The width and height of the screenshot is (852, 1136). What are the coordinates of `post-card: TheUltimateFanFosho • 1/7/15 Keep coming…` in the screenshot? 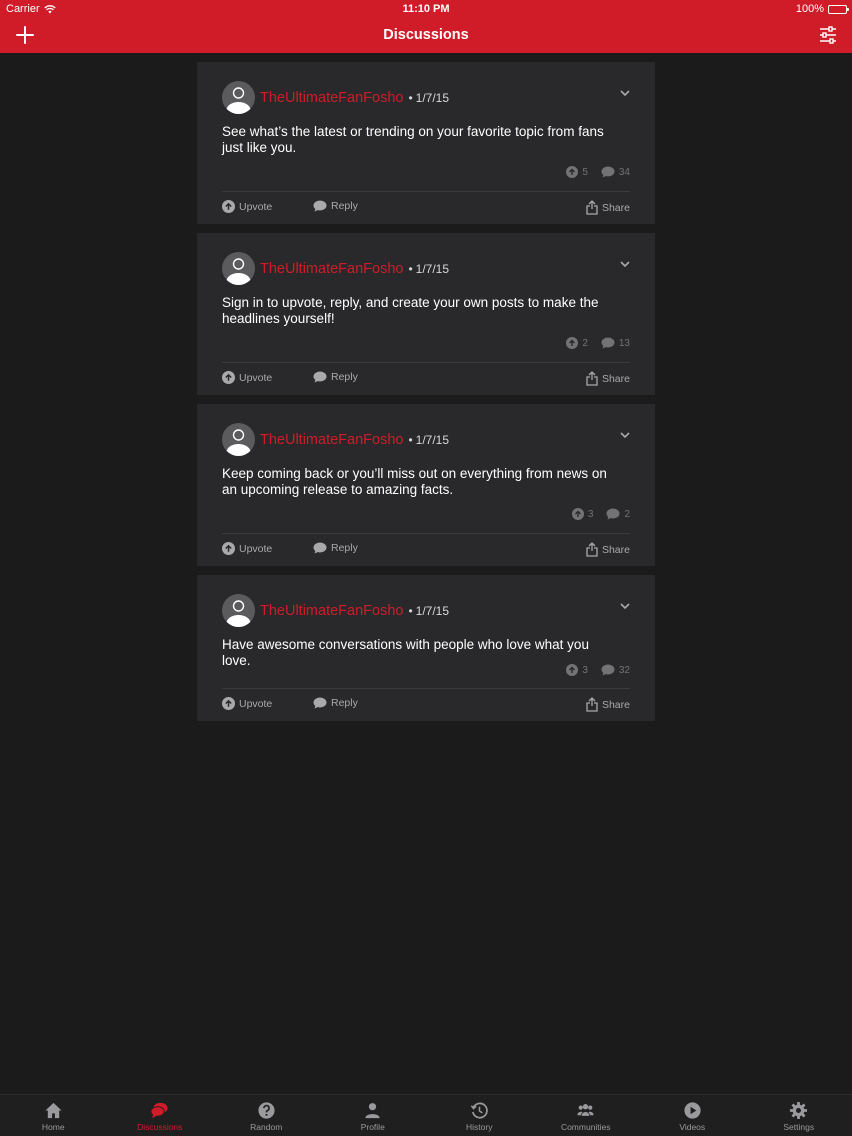 It's located at (426, 485).